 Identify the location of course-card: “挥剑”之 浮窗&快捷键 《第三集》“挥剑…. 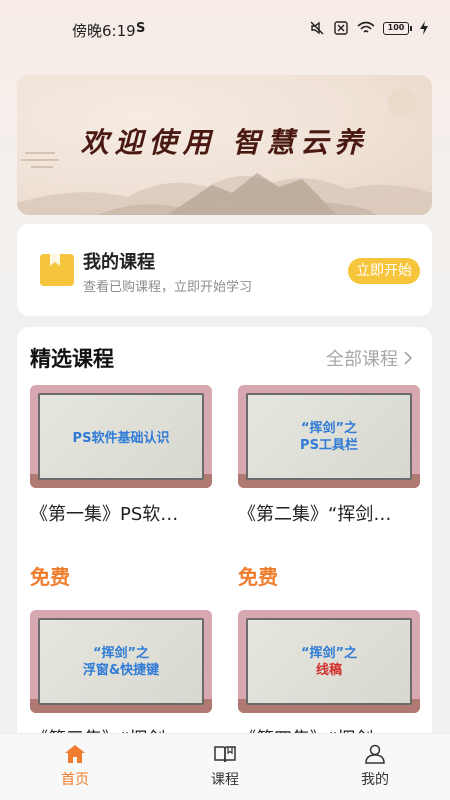
(121, 678).